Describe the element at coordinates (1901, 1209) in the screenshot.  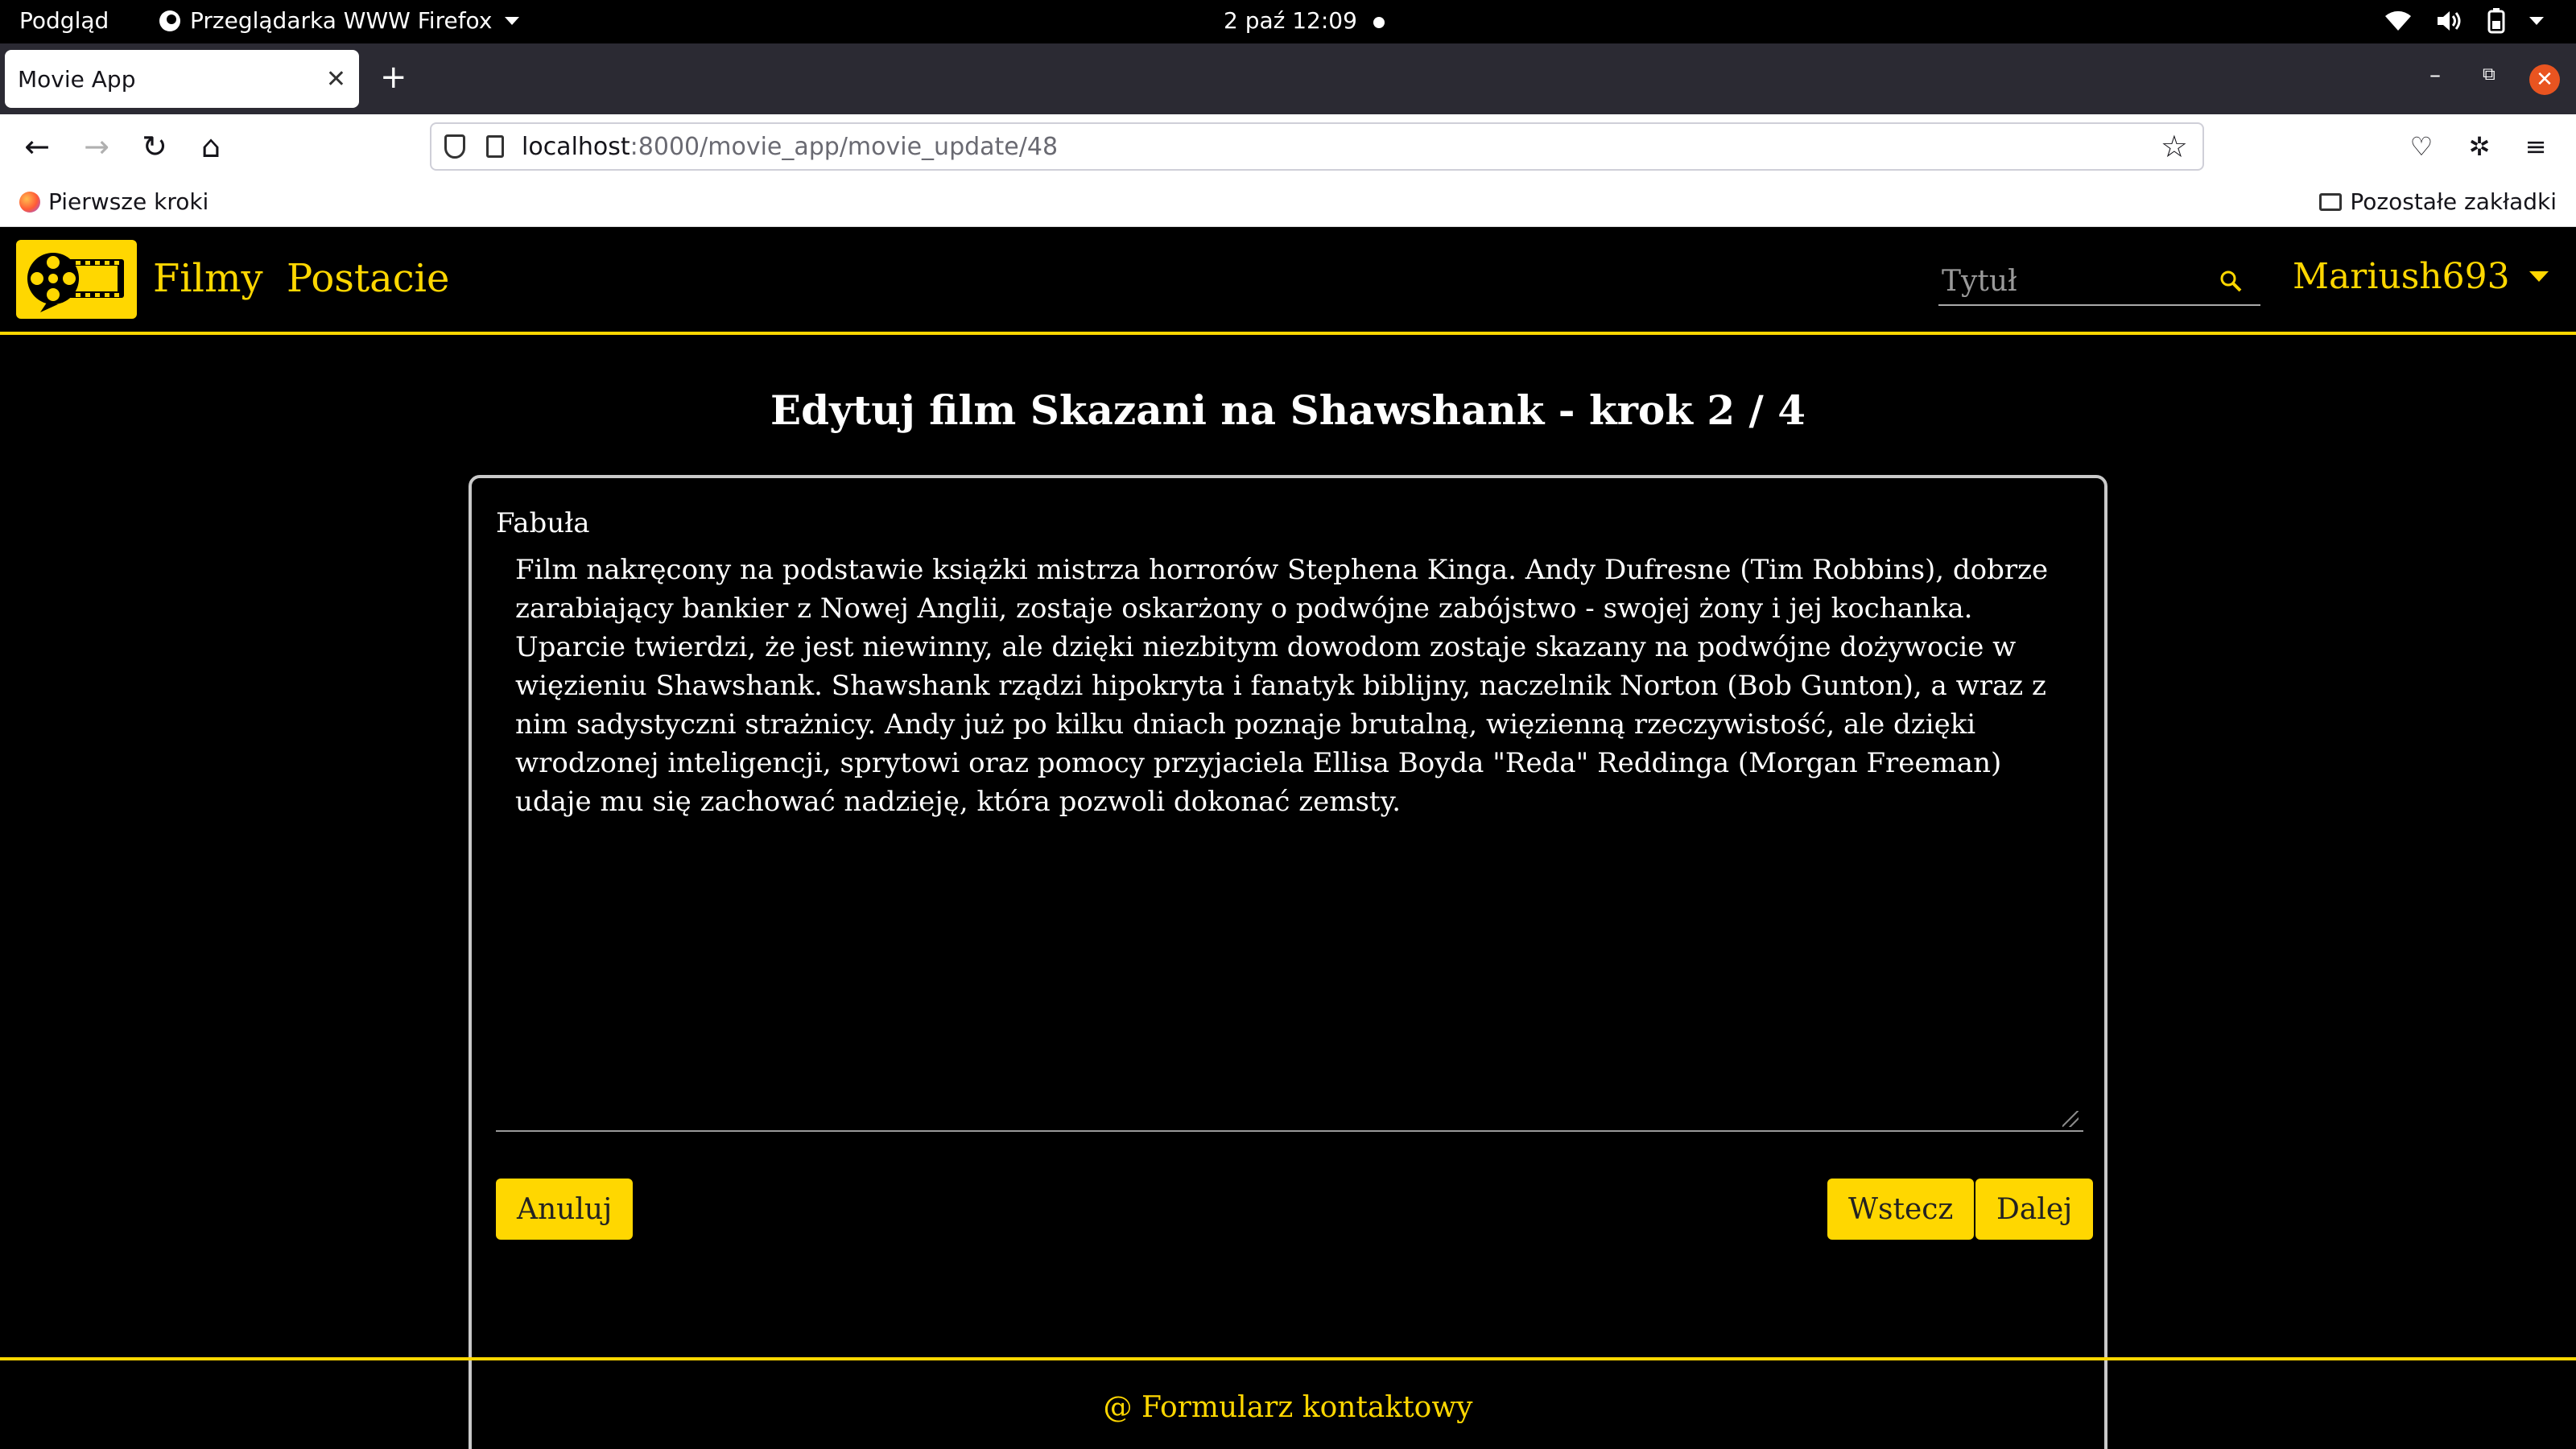
I see `back-step-button: Wstecz` at that location.